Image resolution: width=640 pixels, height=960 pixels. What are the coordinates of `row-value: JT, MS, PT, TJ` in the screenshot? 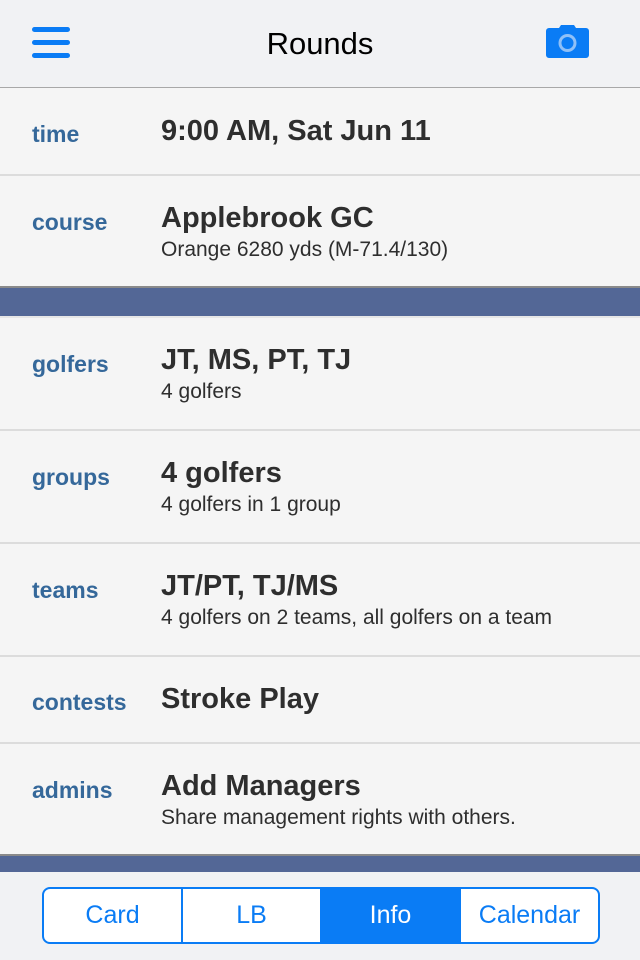 It's located at (256, 360).